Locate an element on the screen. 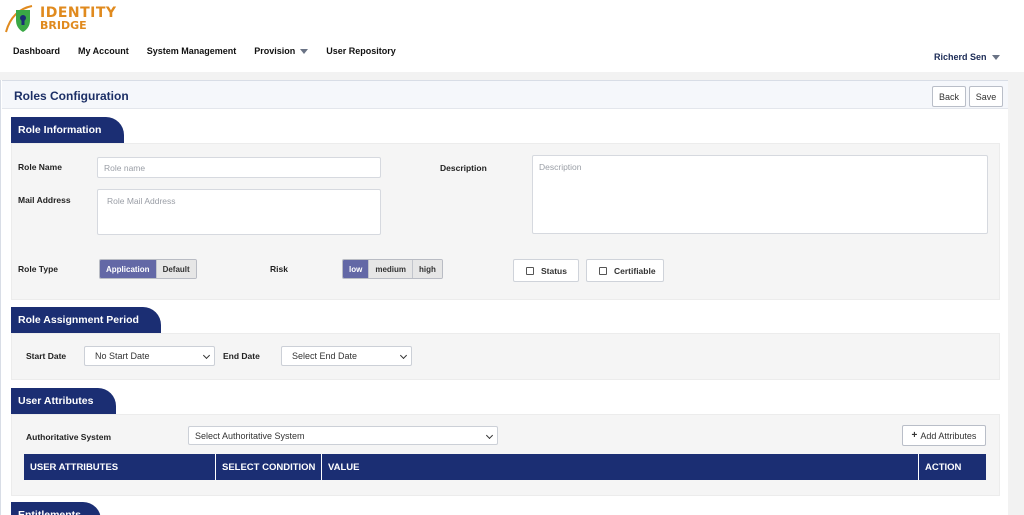 Image resolution: width=1024 pixels, height=515 pixels. column-header: ACTION is located at coordinates (943, 467).